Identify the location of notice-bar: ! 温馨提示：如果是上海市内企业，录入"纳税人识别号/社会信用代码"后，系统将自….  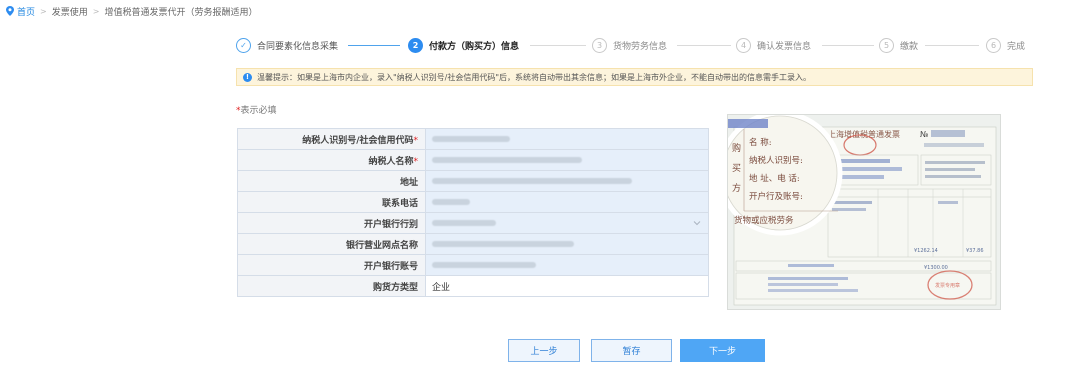
(634, 77).